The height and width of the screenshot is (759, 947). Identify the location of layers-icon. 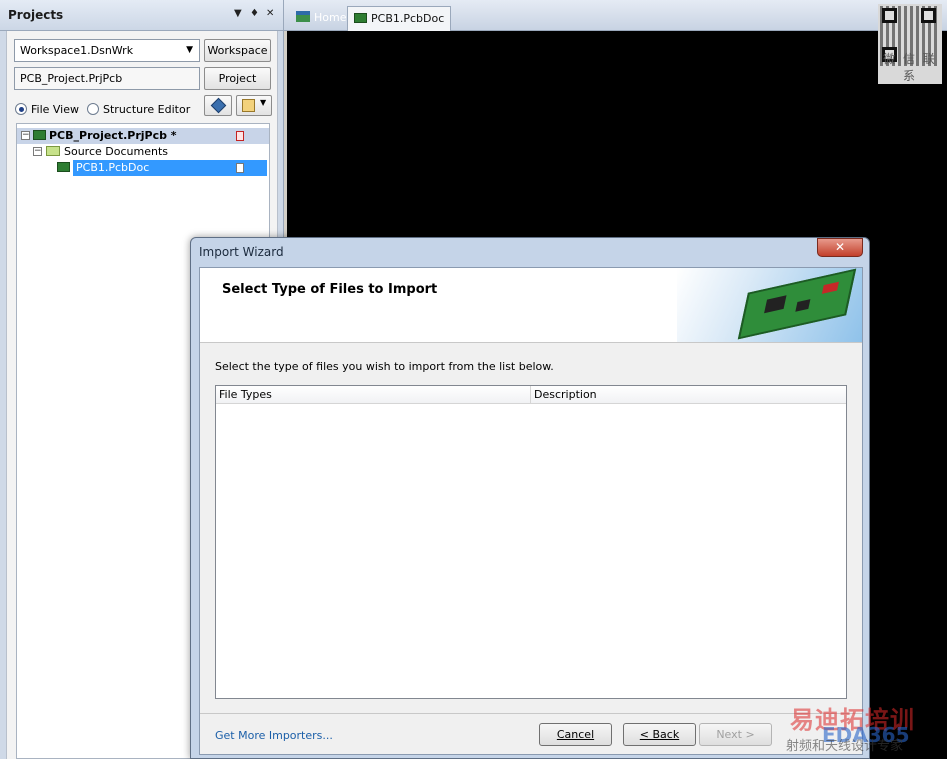
(218, 105).